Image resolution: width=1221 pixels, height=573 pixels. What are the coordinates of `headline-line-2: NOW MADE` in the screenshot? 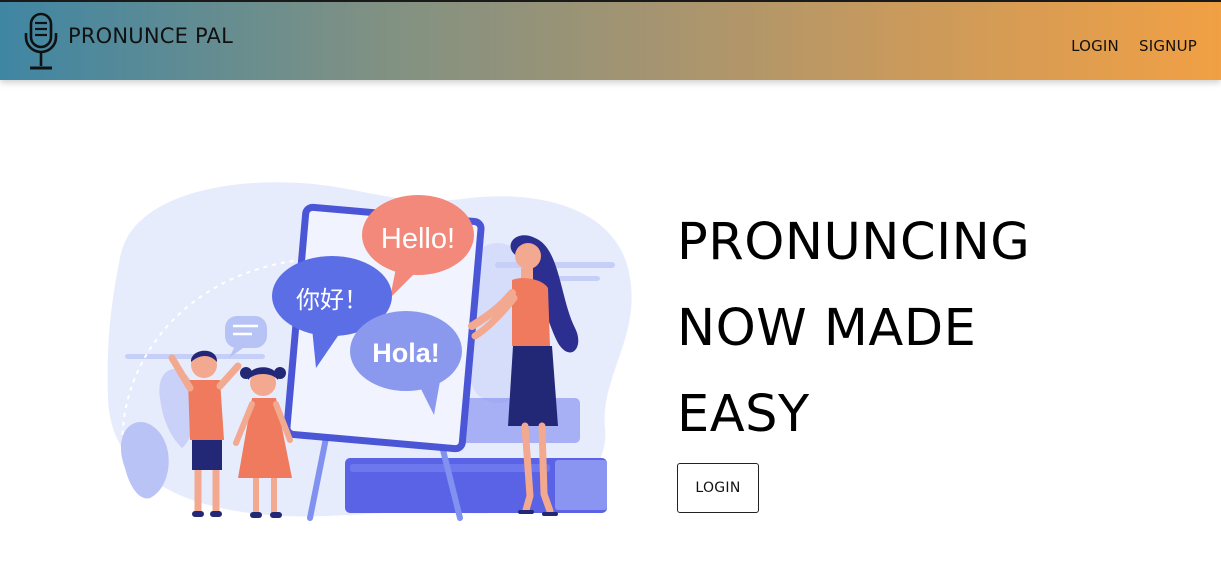 It's located at (827, 328).